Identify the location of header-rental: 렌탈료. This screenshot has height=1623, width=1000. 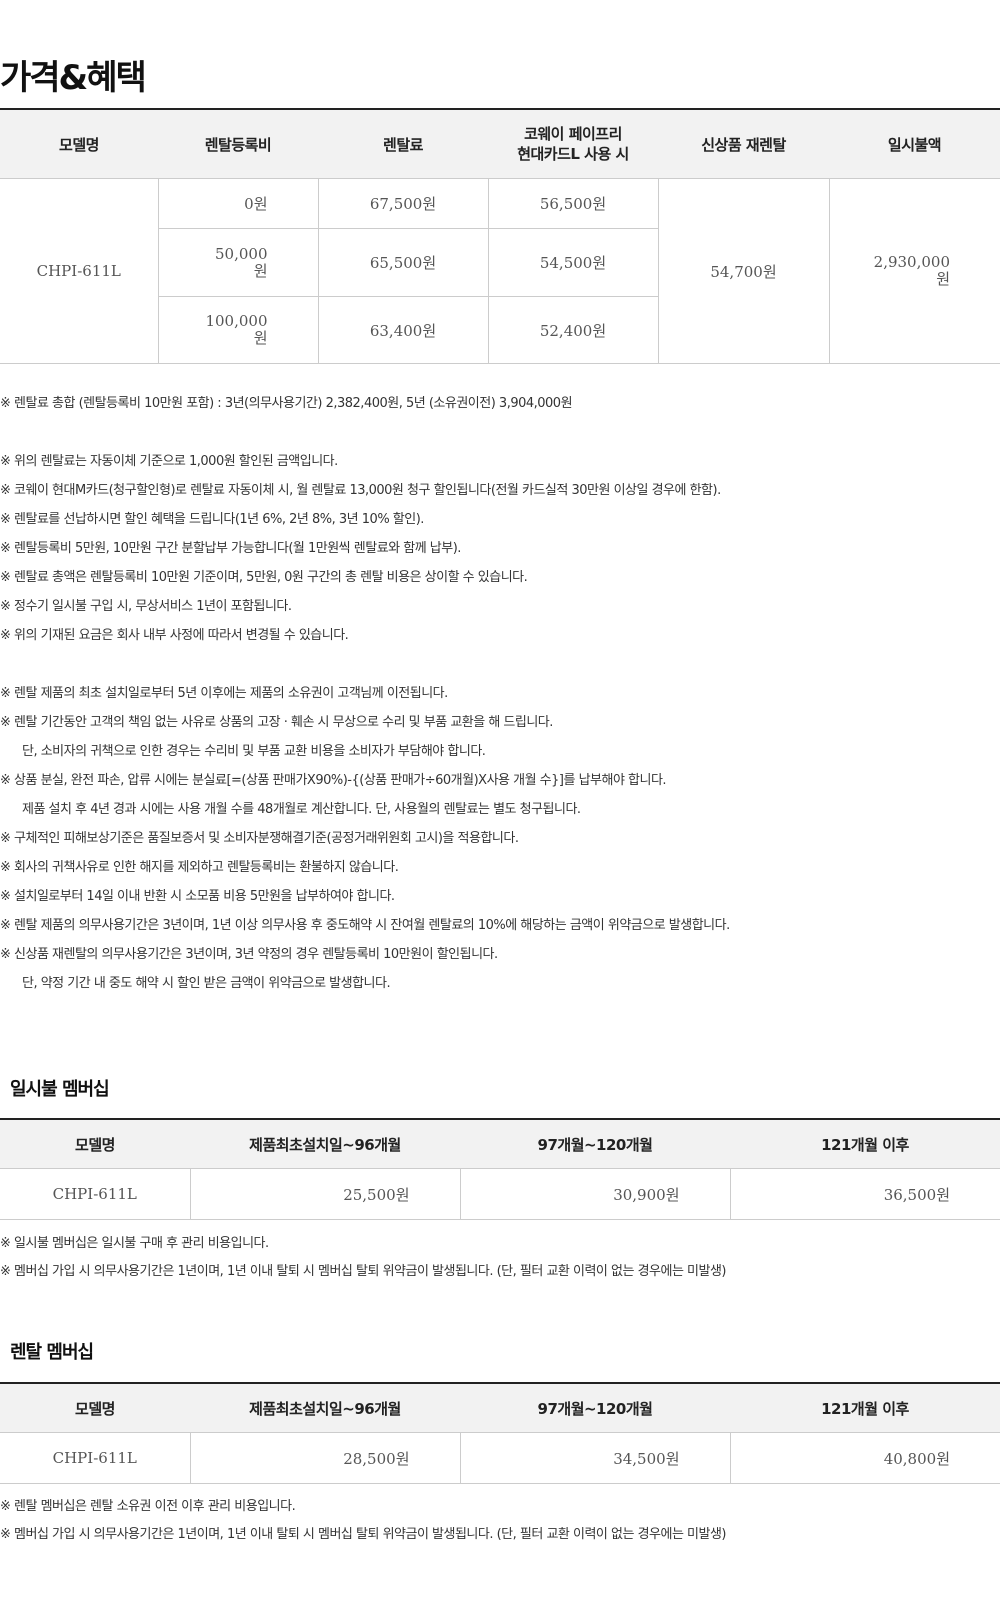
(403, 143).